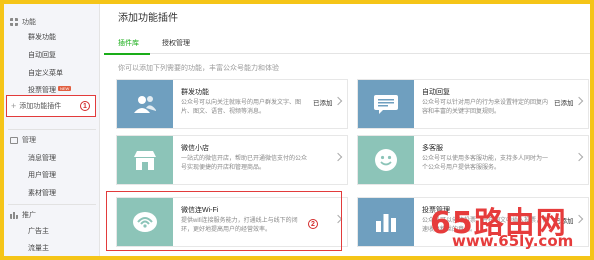 Image resolution: width=594 pixels, height=260 pixels. What do you see at coordinates (127, 54) in the screenshot?
I see `active-tab-indicator` at bounding box center [127, 54].